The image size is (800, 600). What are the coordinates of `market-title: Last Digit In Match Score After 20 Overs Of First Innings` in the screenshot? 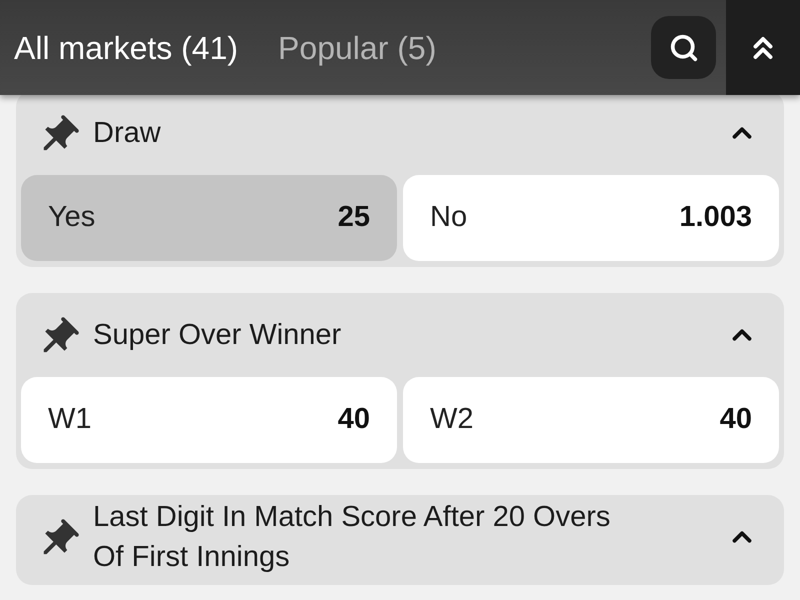 It's located at (352, 537).